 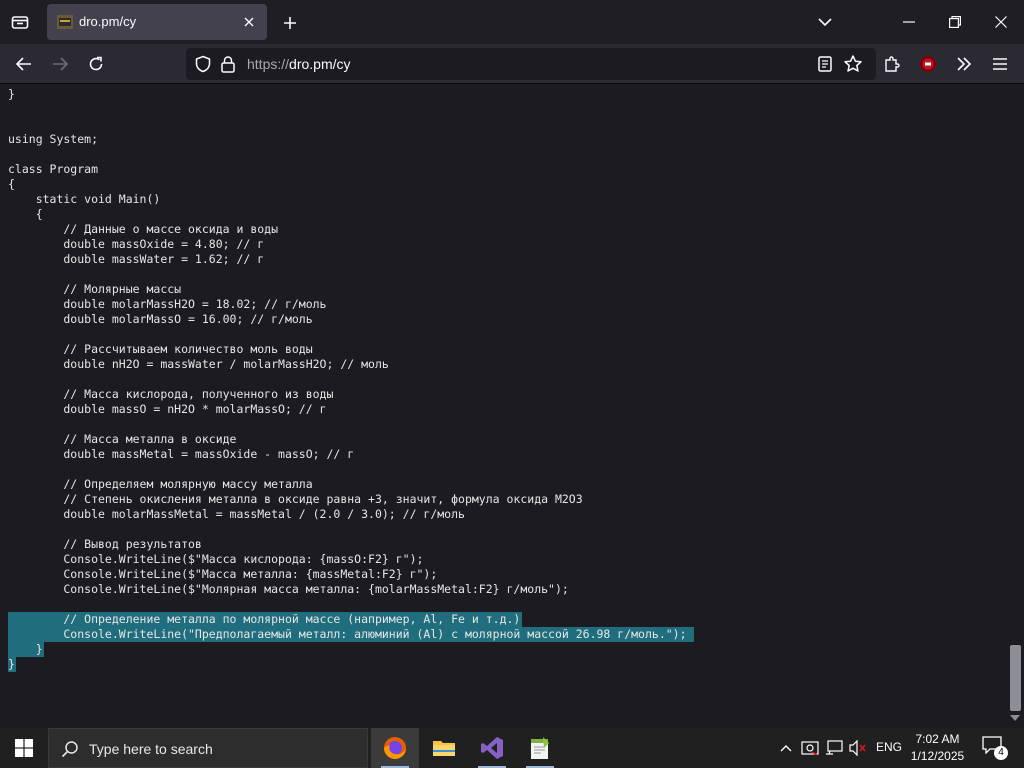 What do you see at coordinates (1015, 718) in the screenshot?
I see `scroll-down-arrow-icon` at bounding box center [1015, 718].